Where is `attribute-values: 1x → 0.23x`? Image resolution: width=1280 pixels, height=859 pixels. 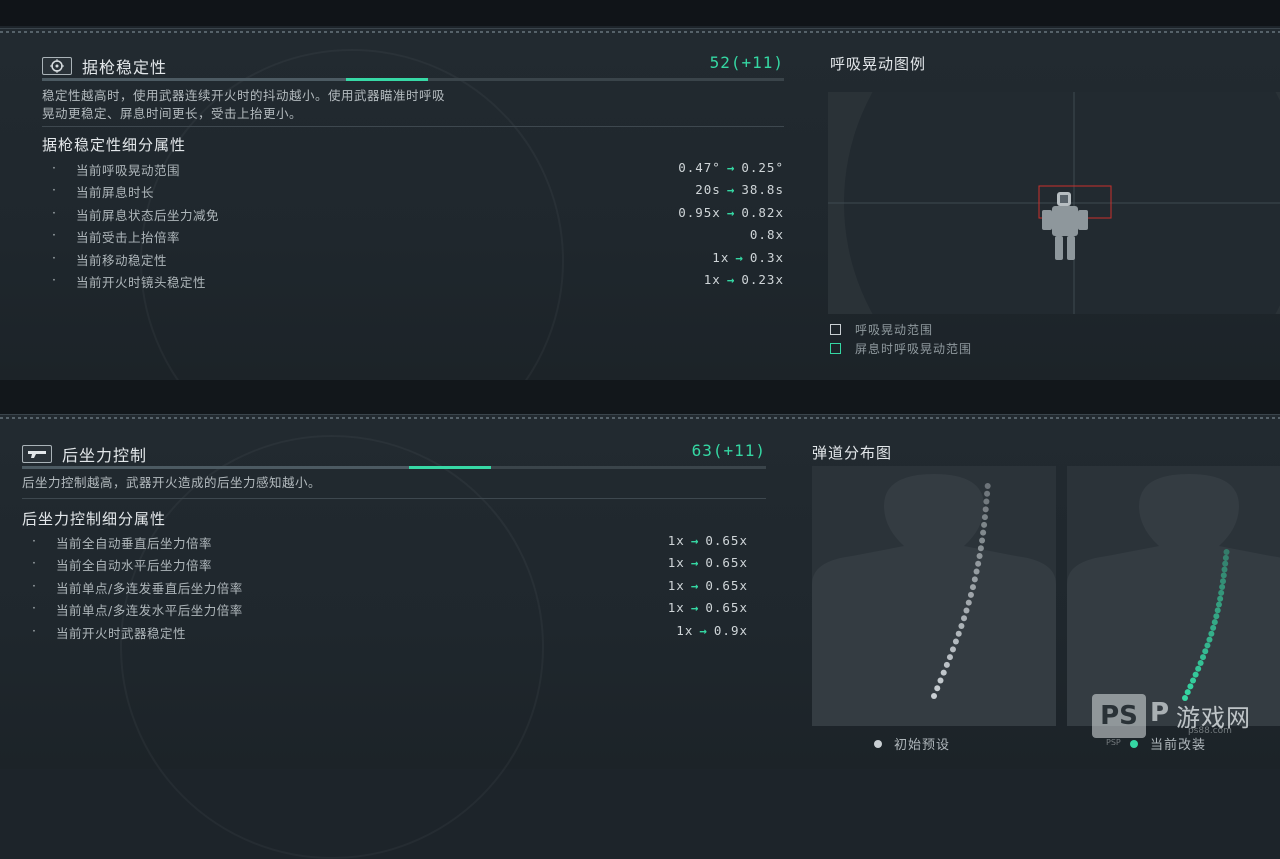 attribute-values: 1x → 0.23x is located at coordinates (744, 279).